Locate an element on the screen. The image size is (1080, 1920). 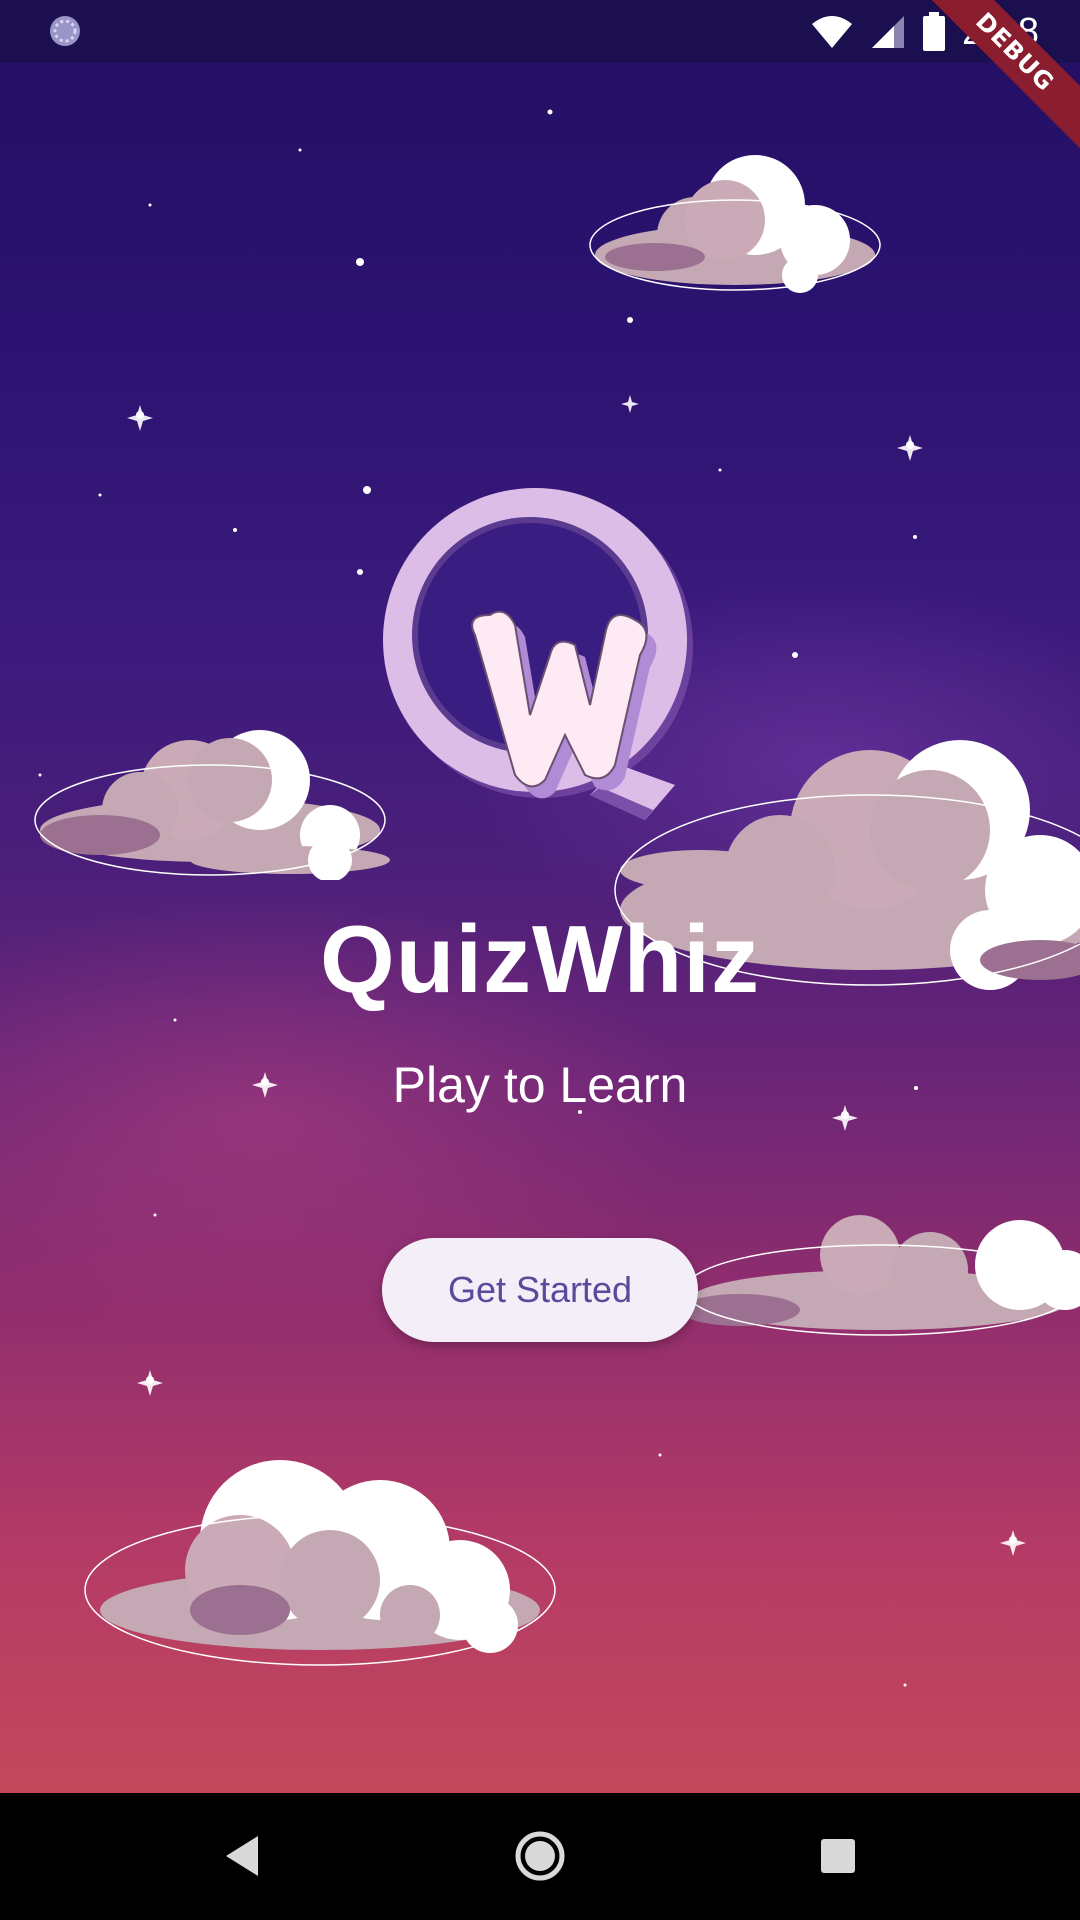
cloud-bottom is located at coordinates (320, 1563).